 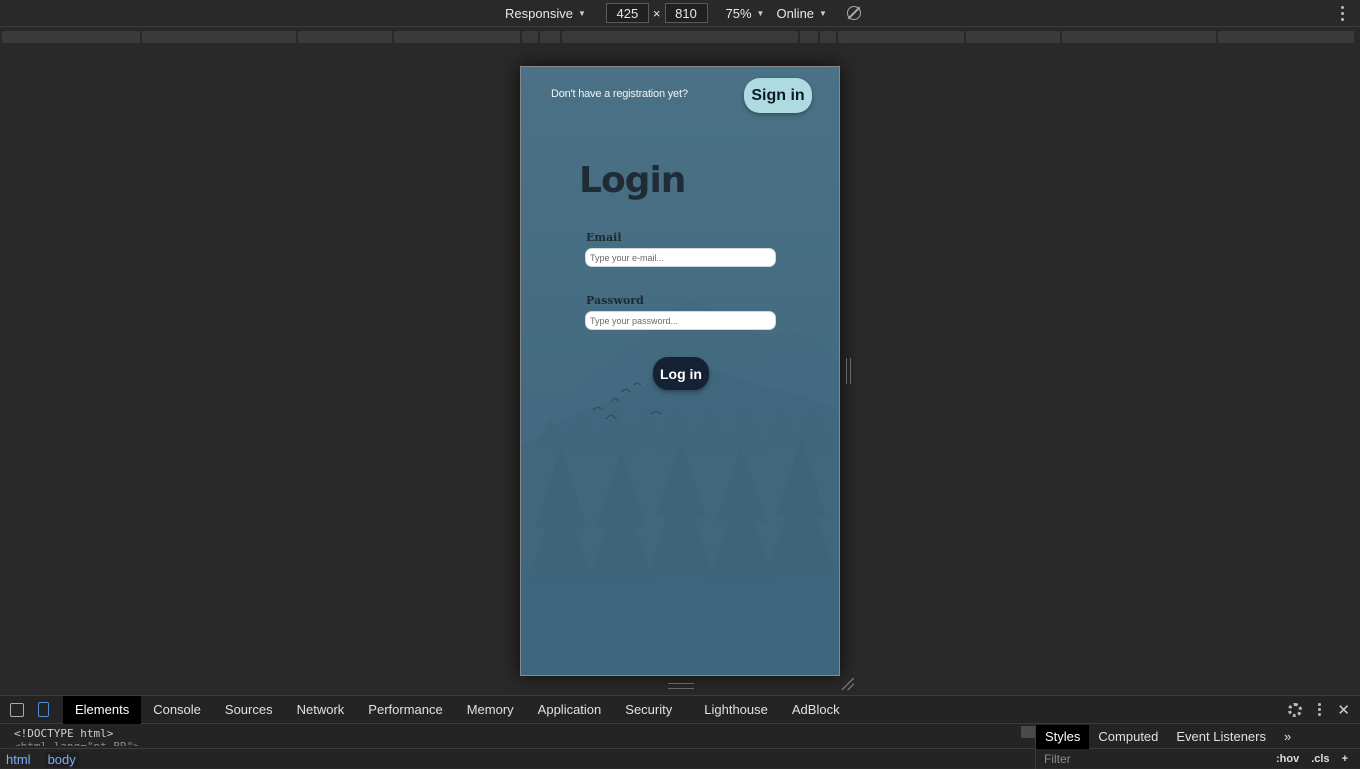 What do you see at coordinates (604, 237) in the screenshot?
I see `email-label: Email` at bounding box center [604, 237].